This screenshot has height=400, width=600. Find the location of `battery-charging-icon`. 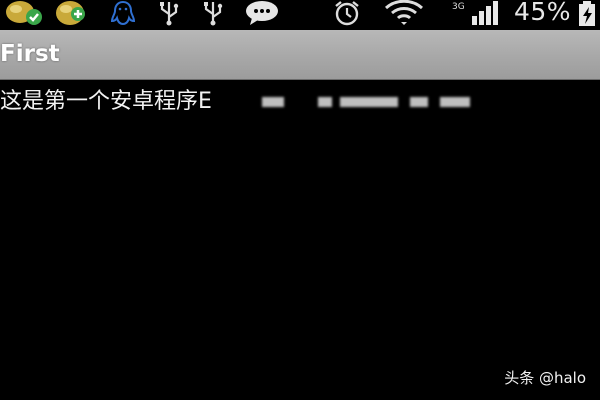

battery-charging-icon is located at coordinates (588, 14).